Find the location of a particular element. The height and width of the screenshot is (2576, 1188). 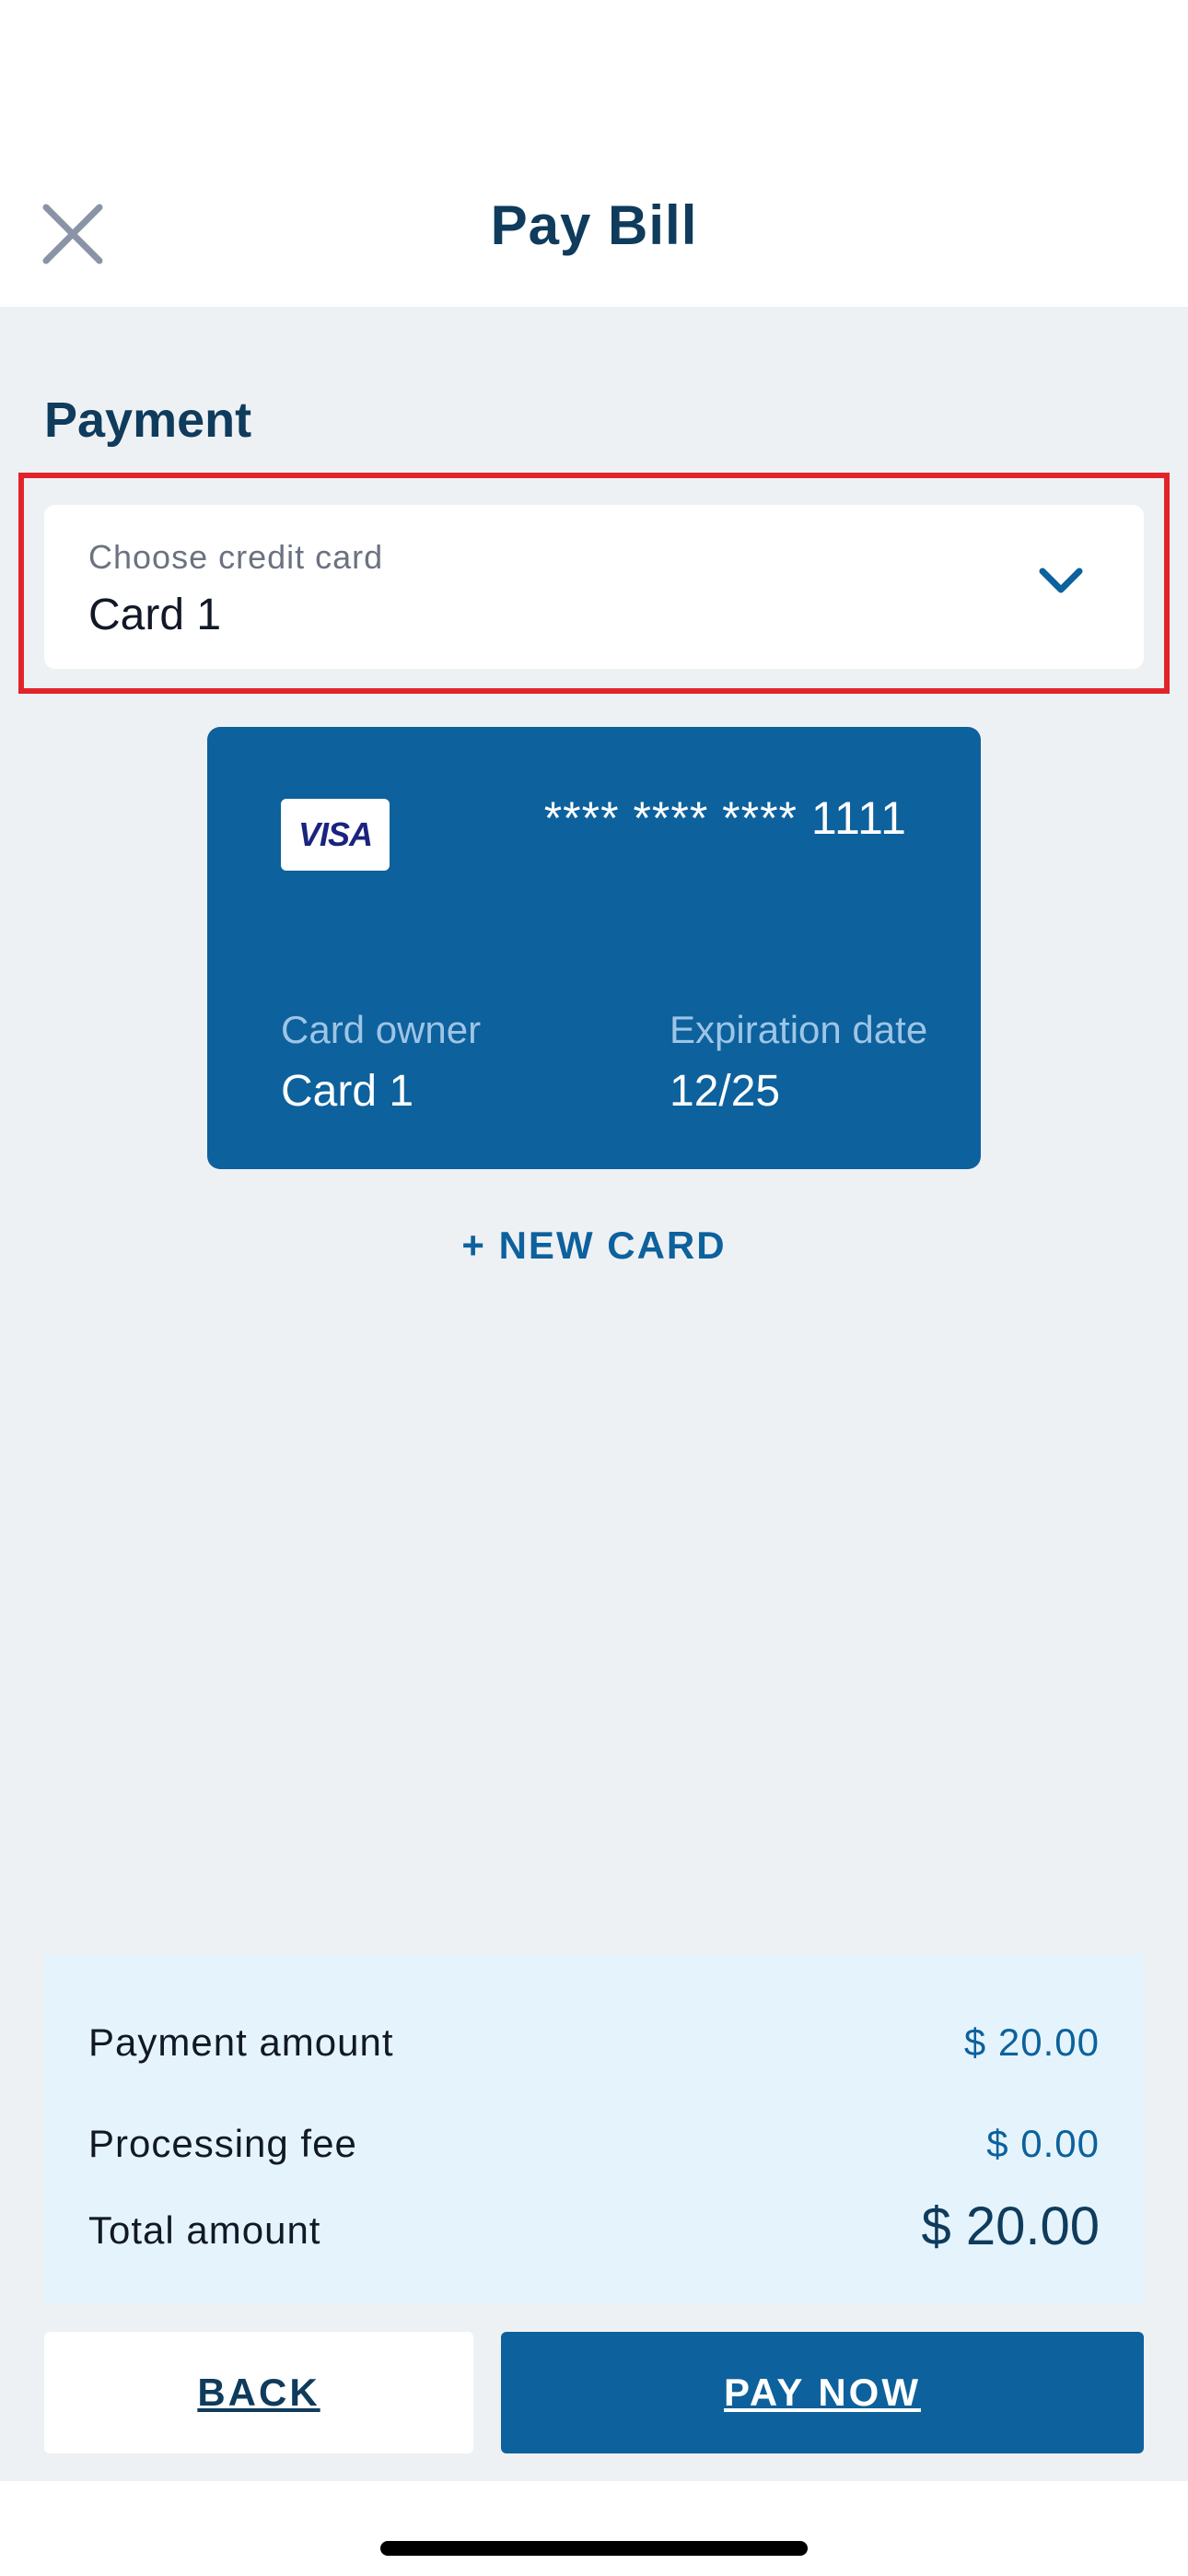

payment-heading: Payment is located at coordinates (148, 420).